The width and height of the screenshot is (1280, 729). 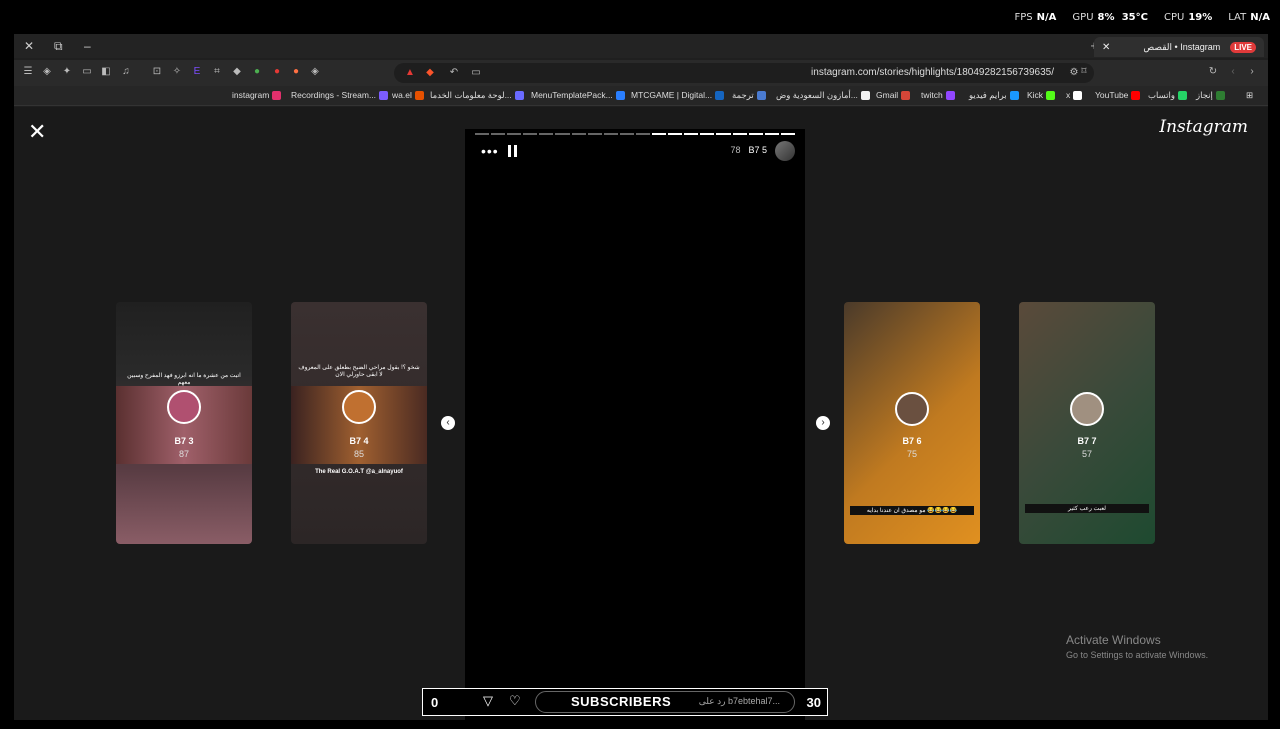 What do you see at coordinates (435, 702) in the screenshot?
I see `subscriber-start-count: 0` at bounding box center [435, 702].